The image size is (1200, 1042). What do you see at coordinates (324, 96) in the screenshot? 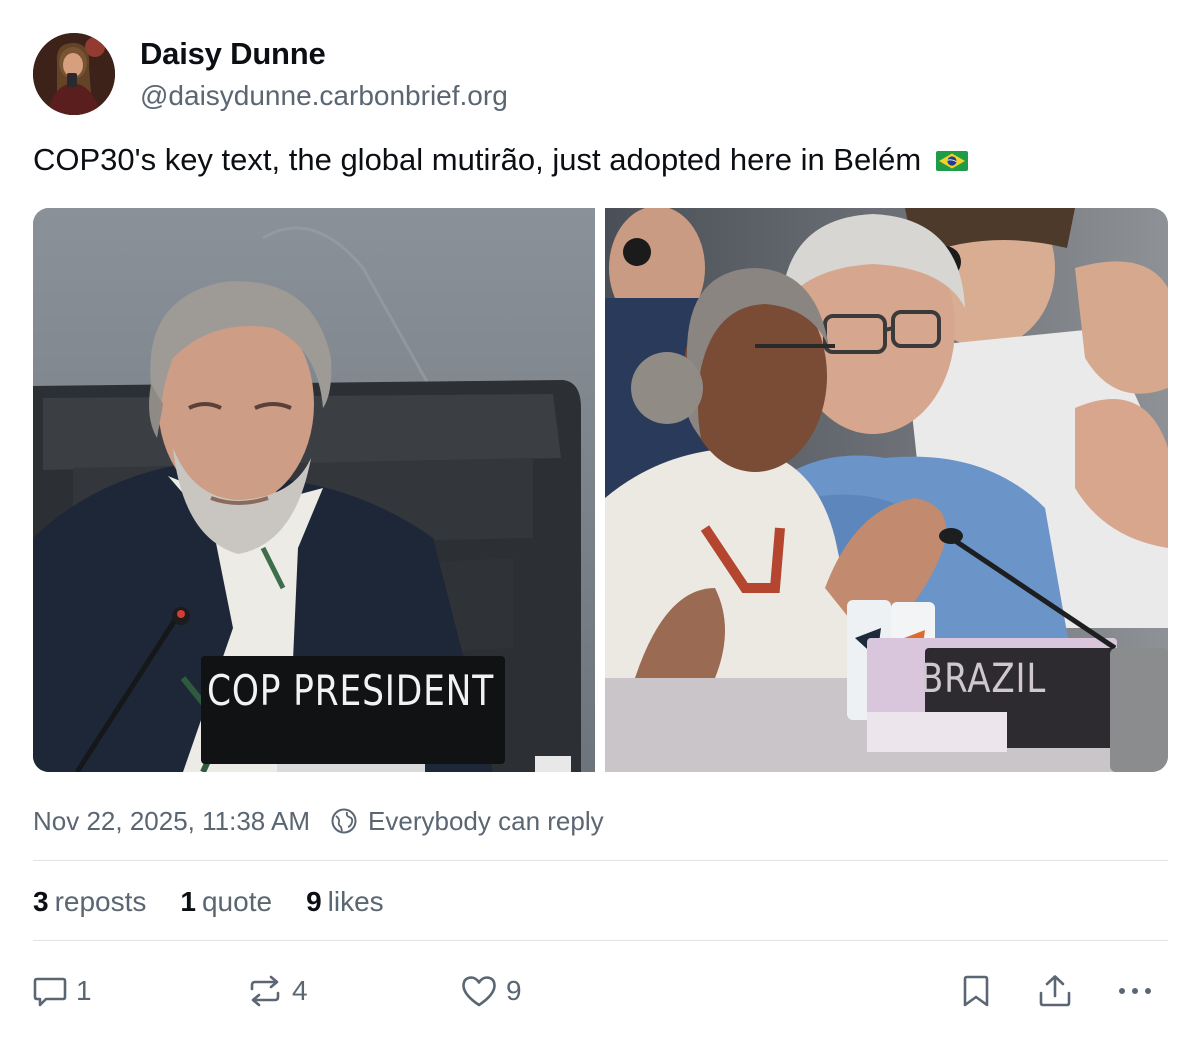
I see `author-handle: @daisydunne.carbonbrief.org` at bounding box center [324, 96].